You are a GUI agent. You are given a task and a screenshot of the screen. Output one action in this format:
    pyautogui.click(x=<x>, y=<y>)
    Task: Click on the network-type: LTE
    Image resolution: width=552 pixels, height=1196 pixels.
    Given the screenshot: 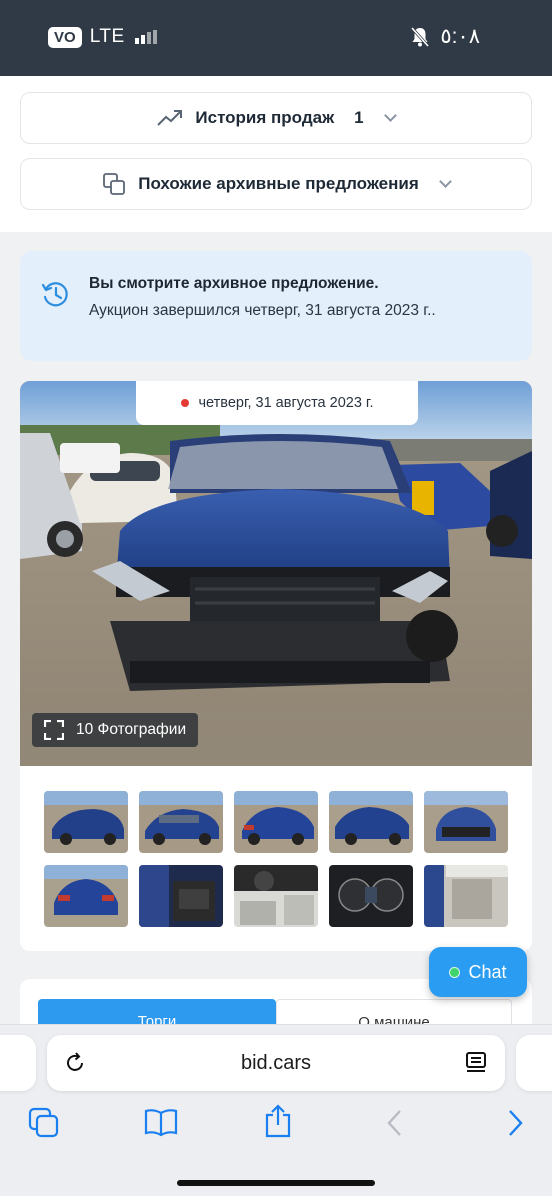 What is the action you would take?
    pyautogui.click(x=107, y=36)
    